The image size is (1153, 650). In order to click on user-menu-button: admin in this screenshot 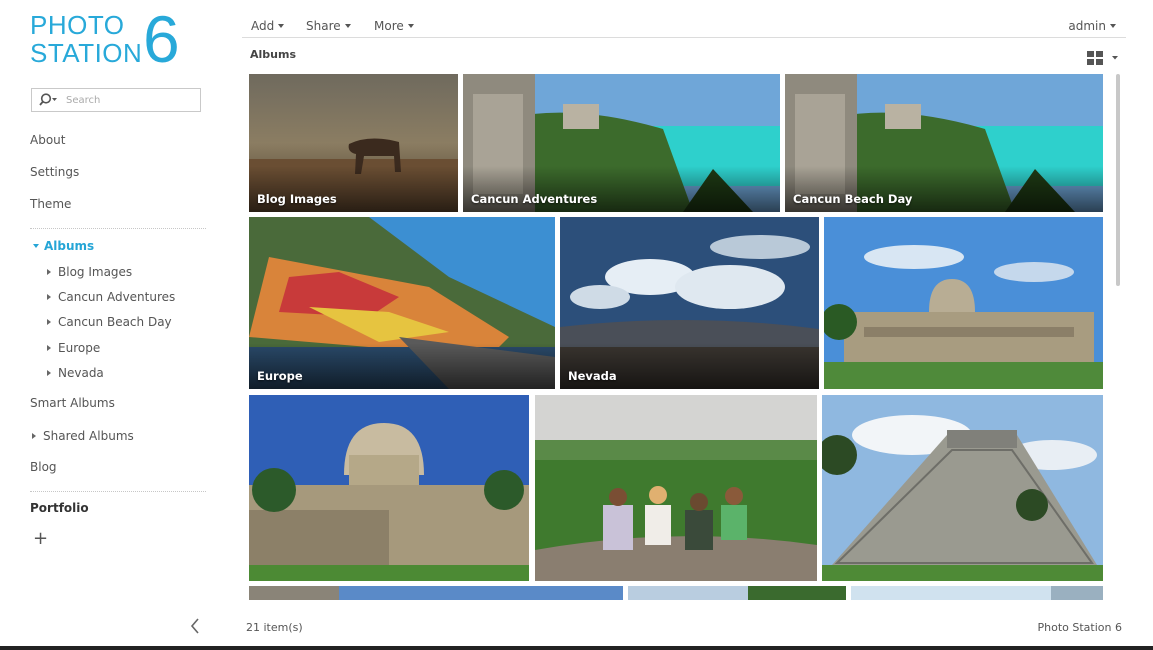, I will do `click(1092, 26)`.